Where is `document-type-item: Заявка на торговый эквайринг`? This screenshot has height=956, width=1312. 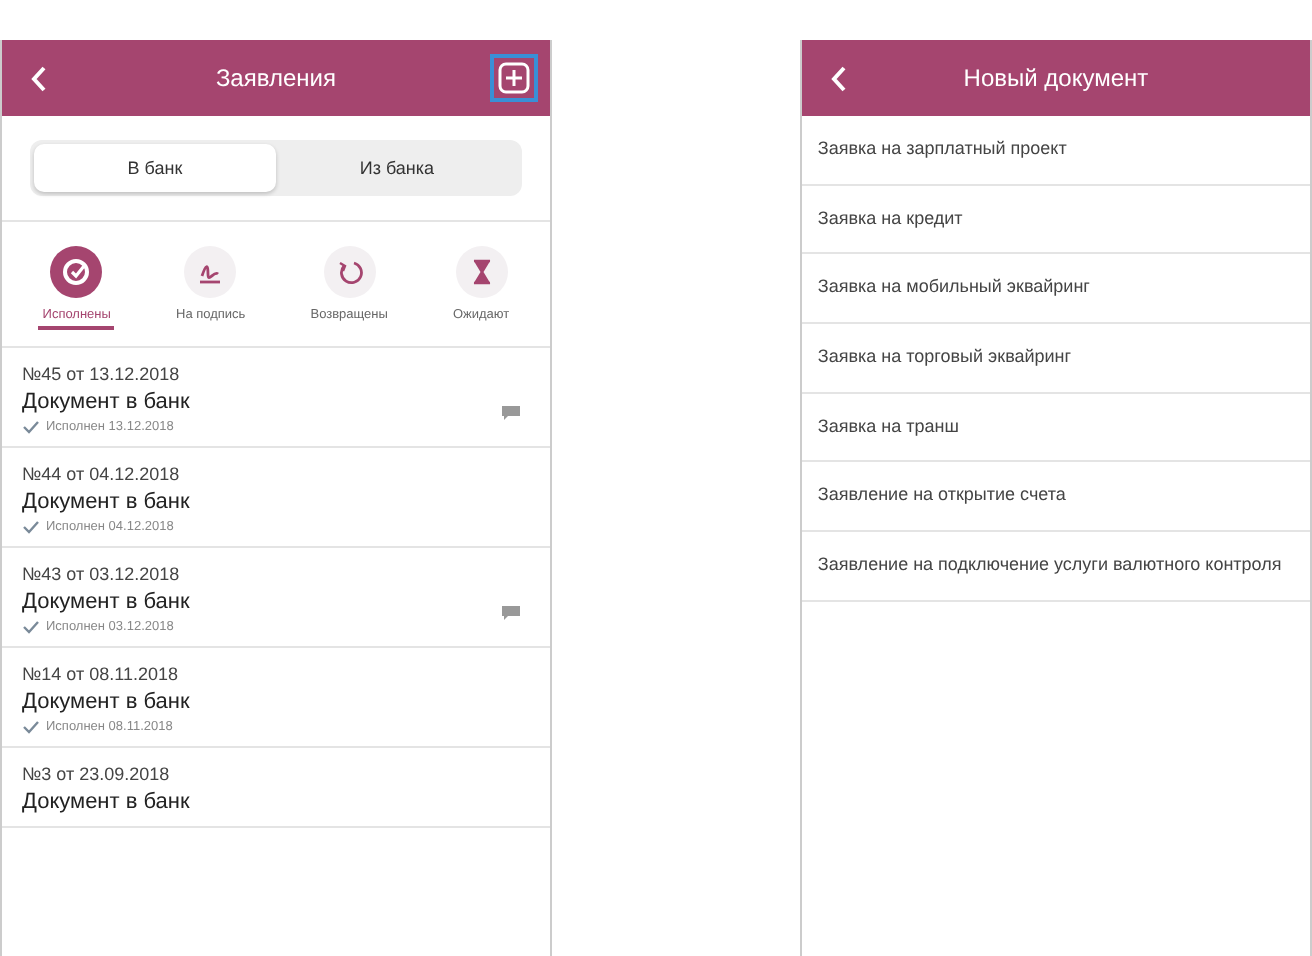 document-type-item: Заявка на торговый эквайринг is located at coordinates (1055, 359).